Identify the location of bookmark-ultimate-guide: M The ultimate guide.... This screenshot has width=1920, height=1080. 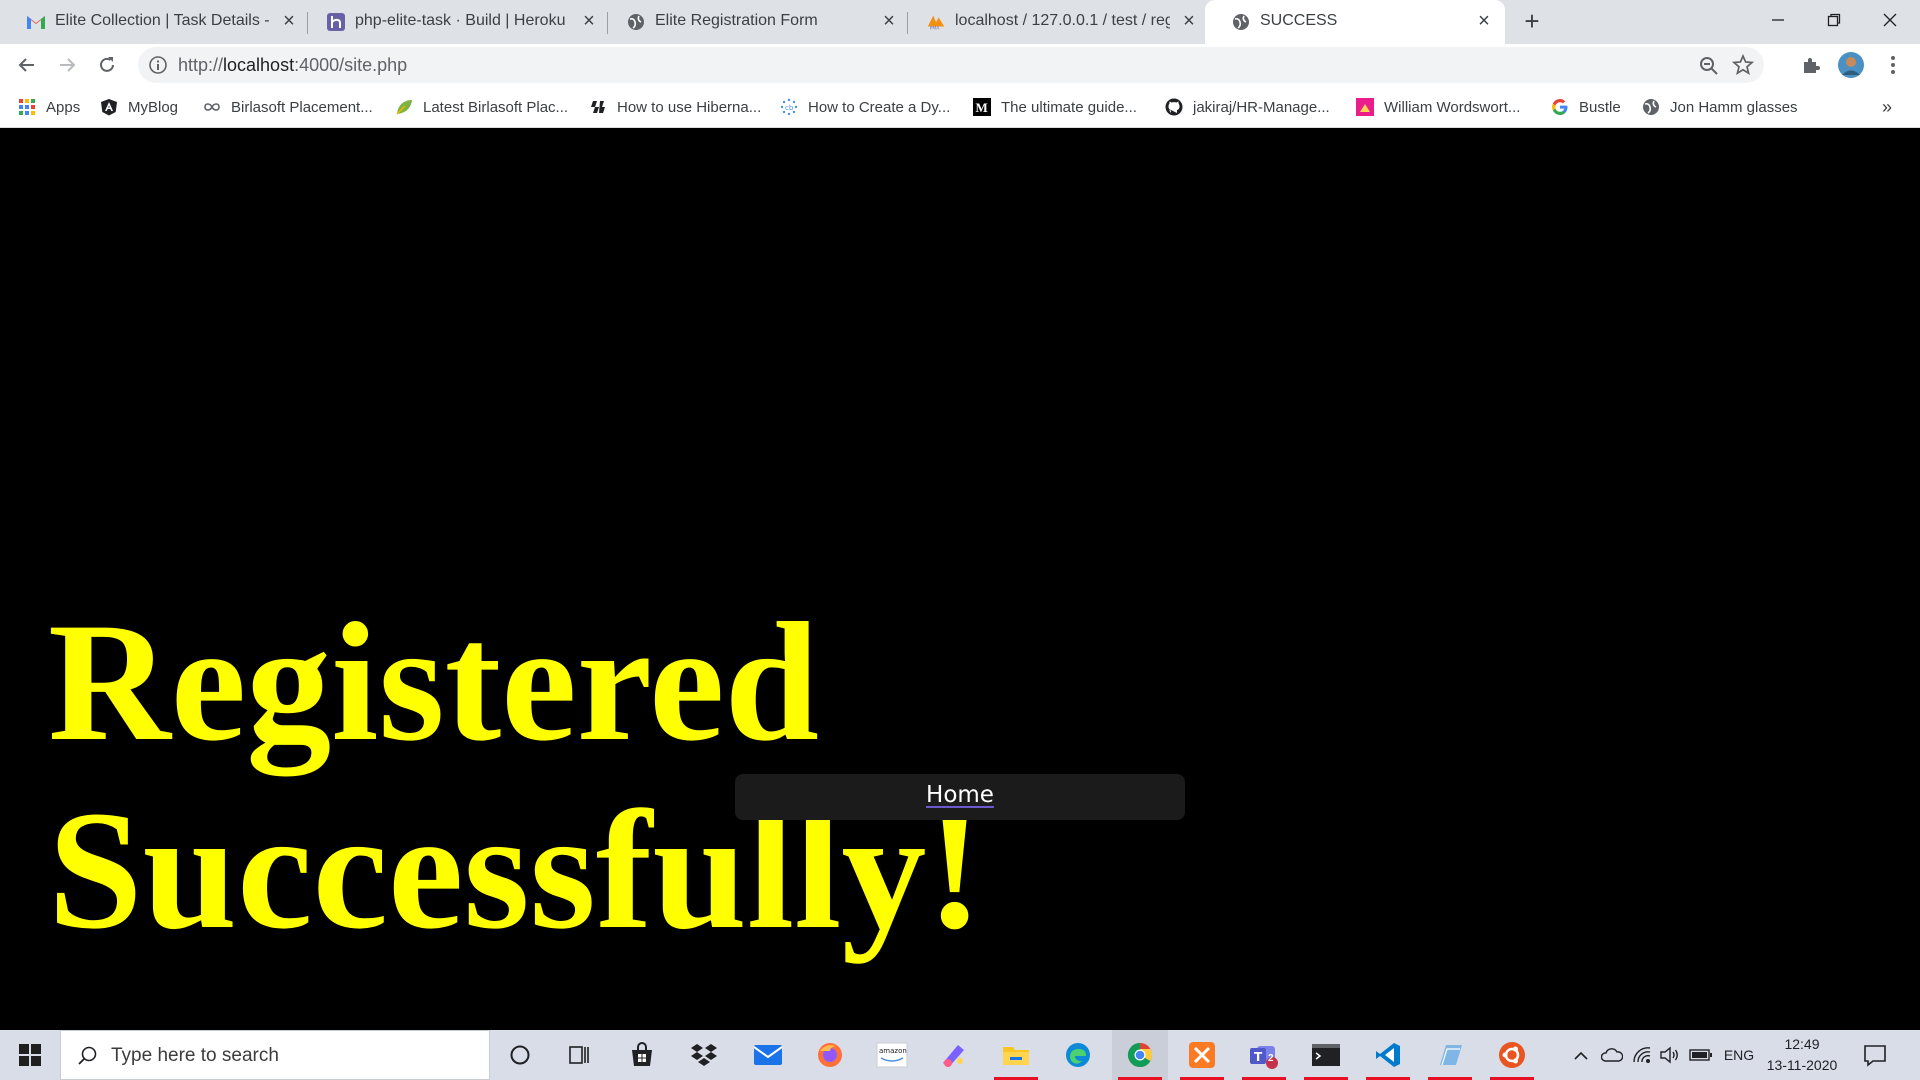
(1055, 107).